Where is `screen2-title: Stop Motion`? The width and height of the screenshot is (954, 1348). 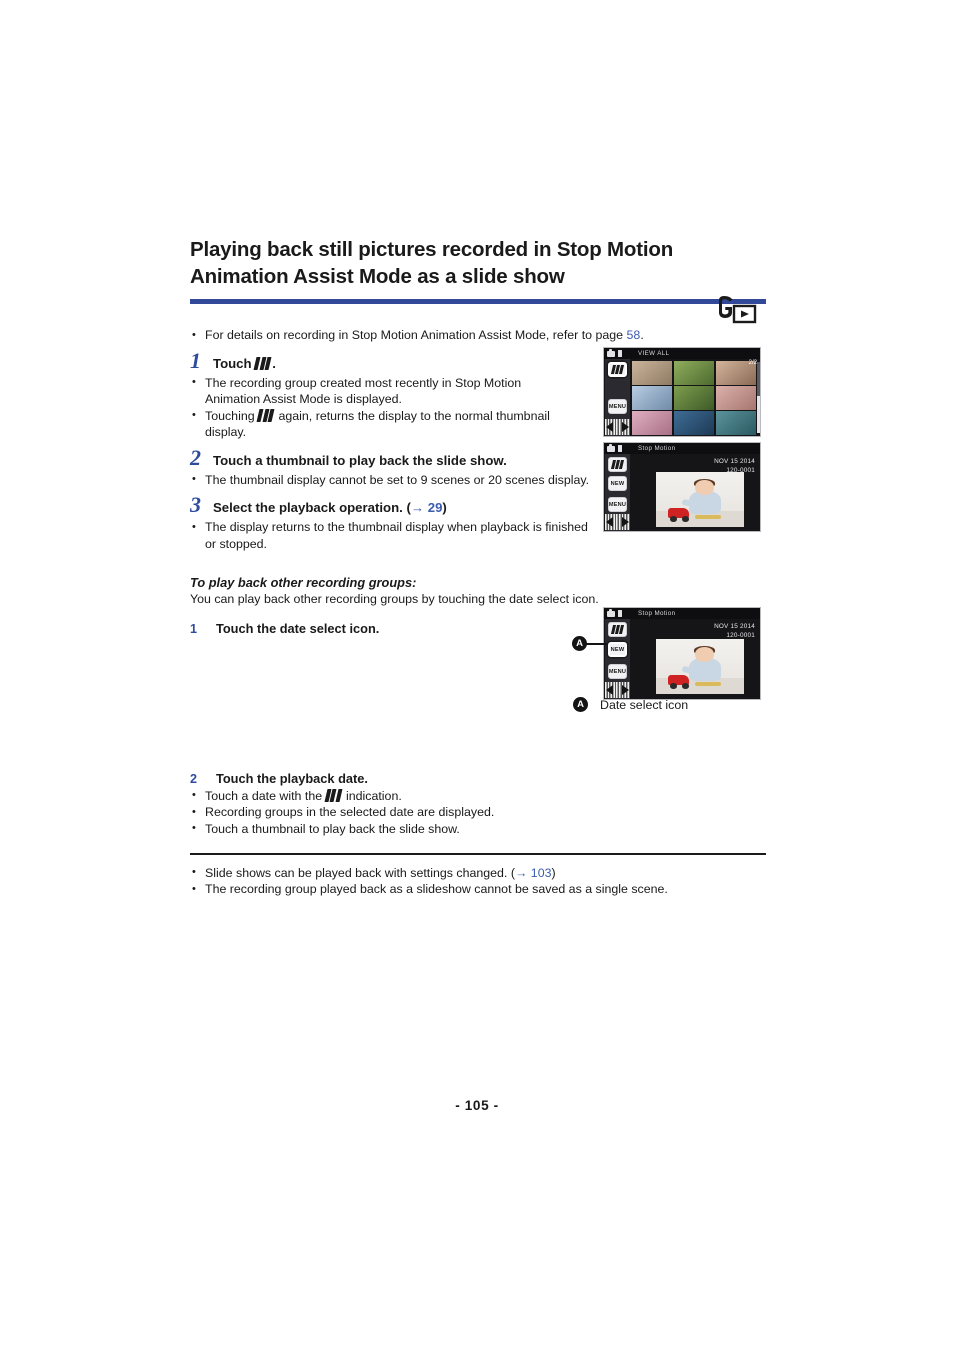 screen2-title: Stop Motion is located at coordinates (657, 448).